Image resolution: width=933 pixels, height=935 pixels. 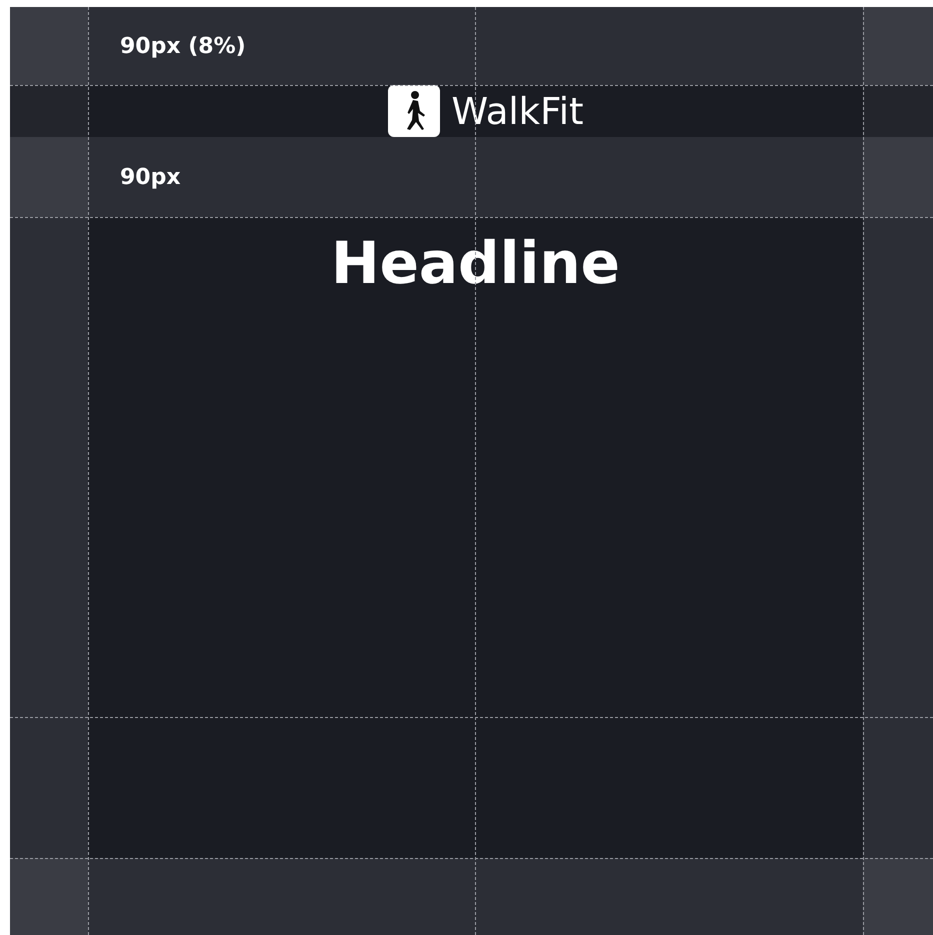 What do you see at coordinates (475, 264) in the screenshot?
I see `headline: Headline` at bounding box center [475, 264].